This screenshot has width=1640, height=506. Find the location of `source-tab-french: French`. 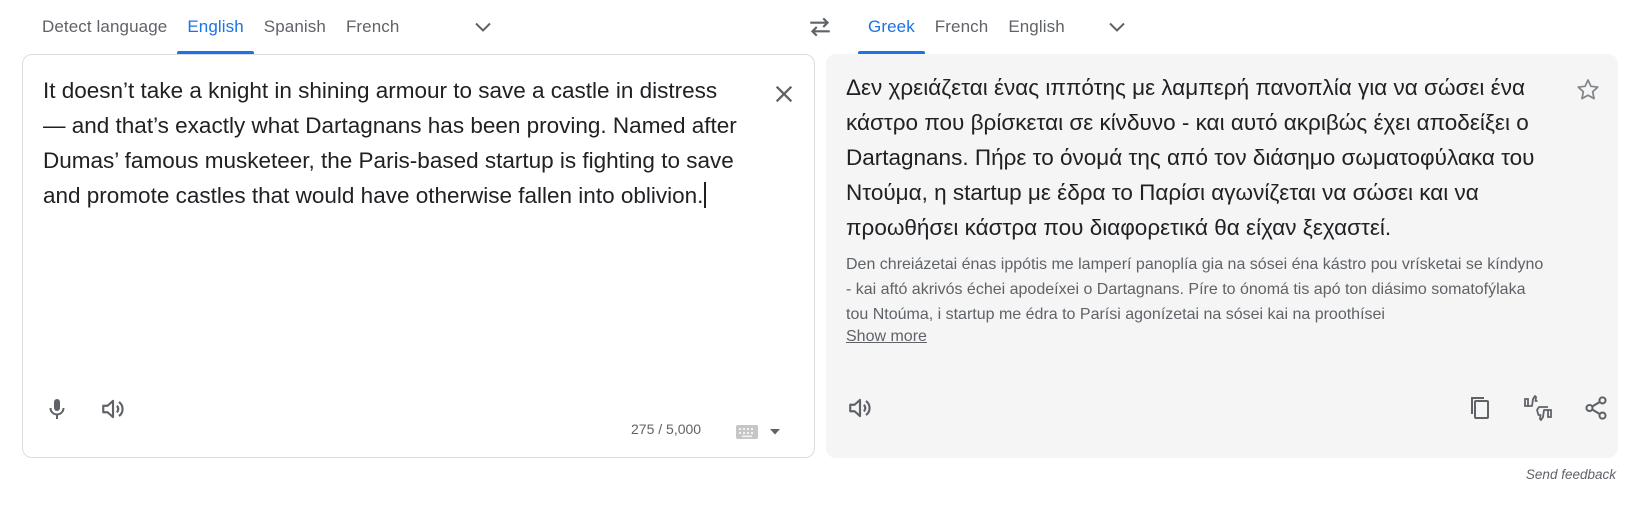

source-tab-french: French is located at coordinates (373, 27).